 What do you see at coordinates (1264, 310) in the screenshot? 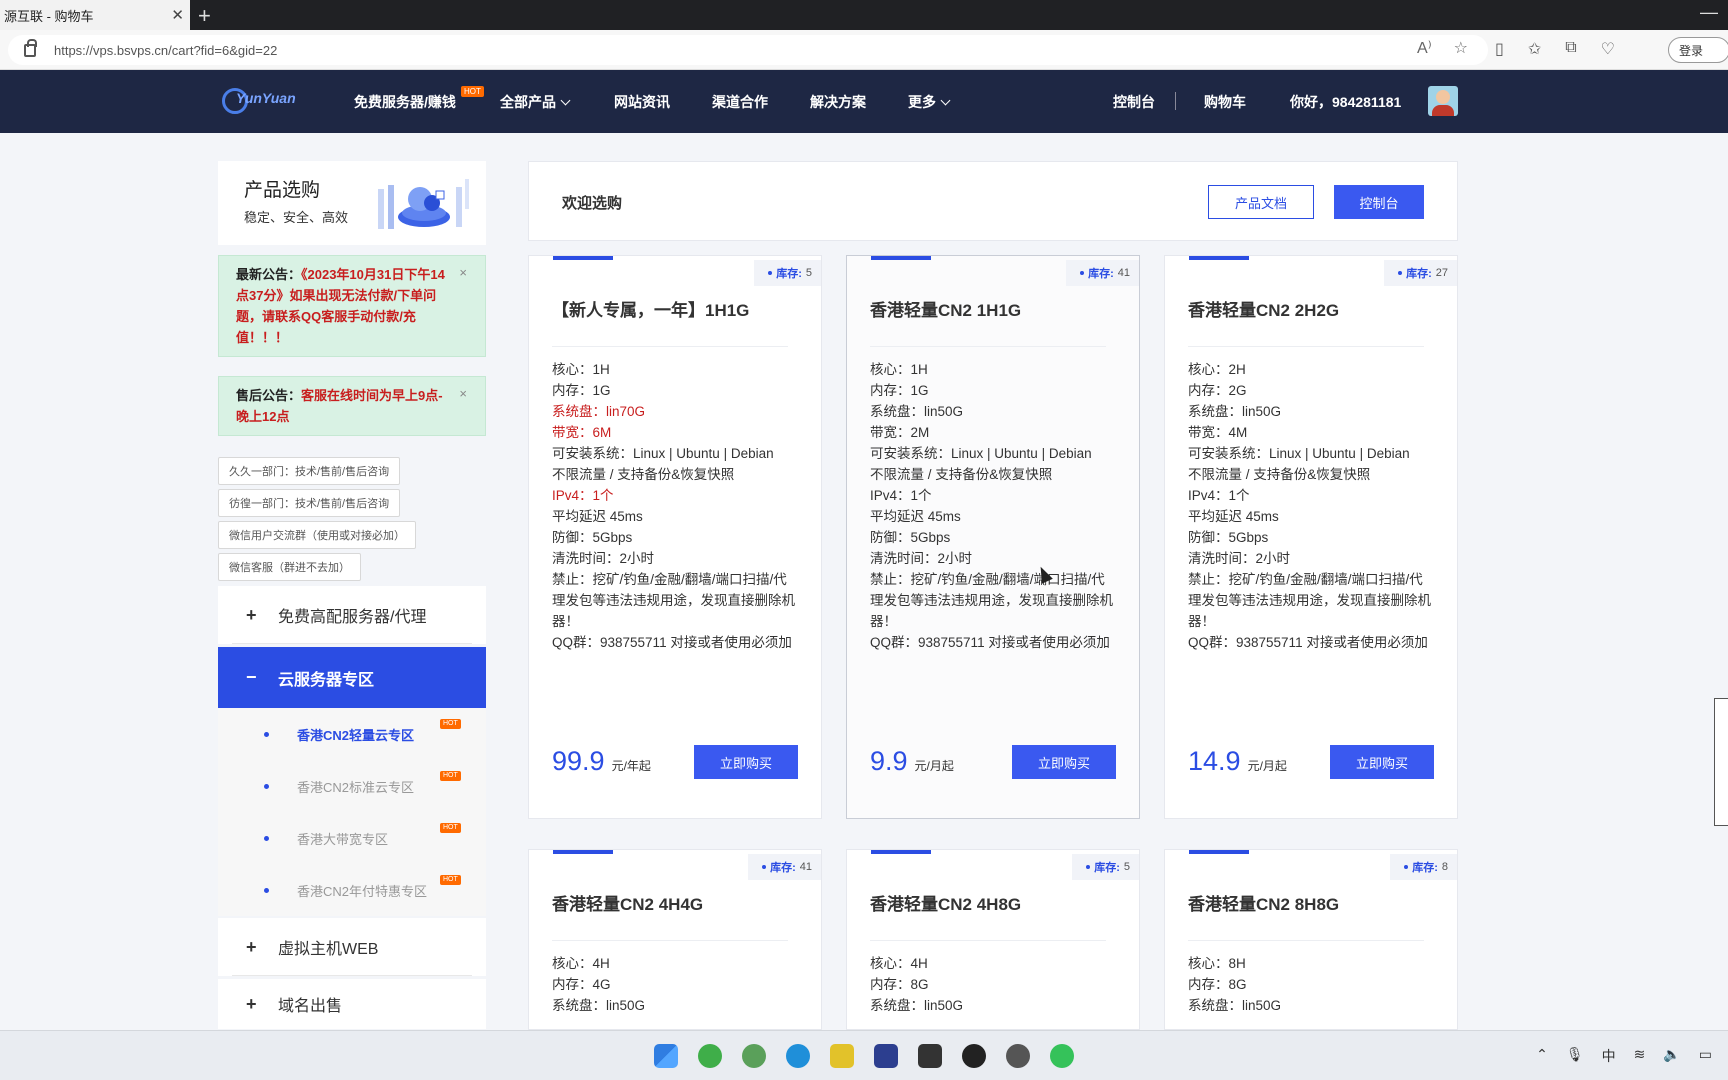
I see `product-name: 香港轻量CN2 2H2G` at bounding box center [1264, 310].